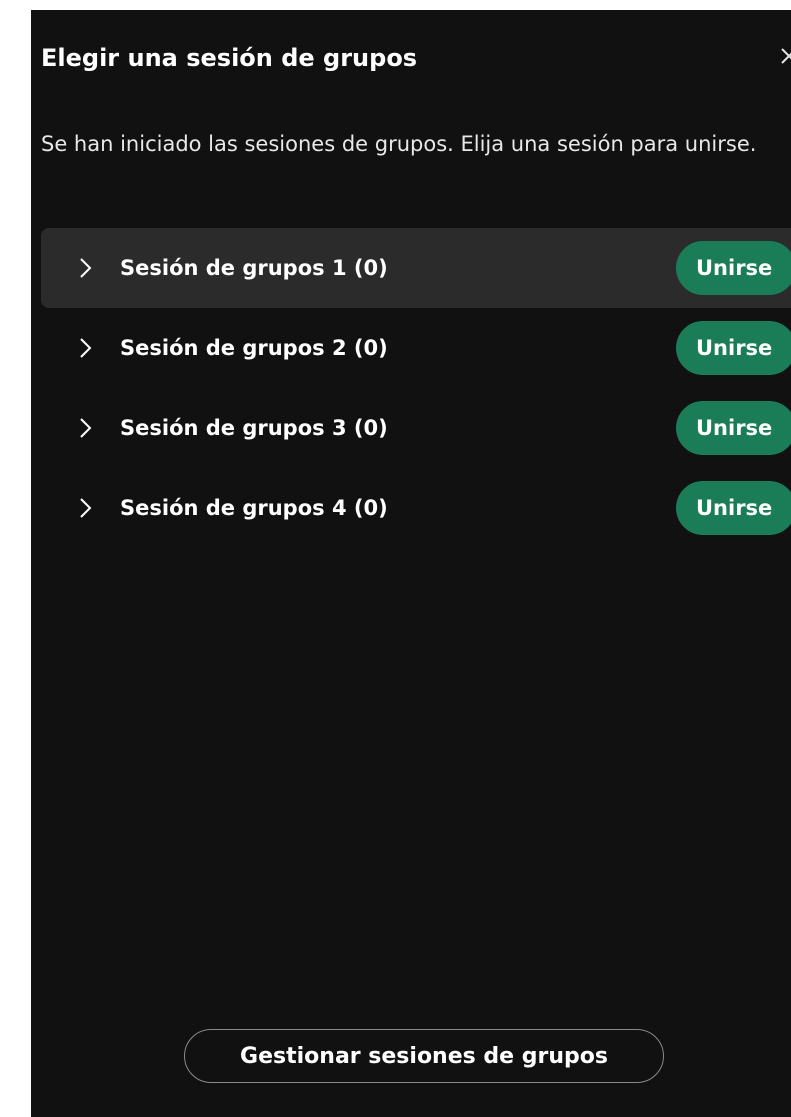 The height and width of the screenshot is (1117, 791). Describe the element at coordinates (416, 428) in the screenshot. I see `session-row-3: Sesión de grupos 3 (0) Unirse` at that location.